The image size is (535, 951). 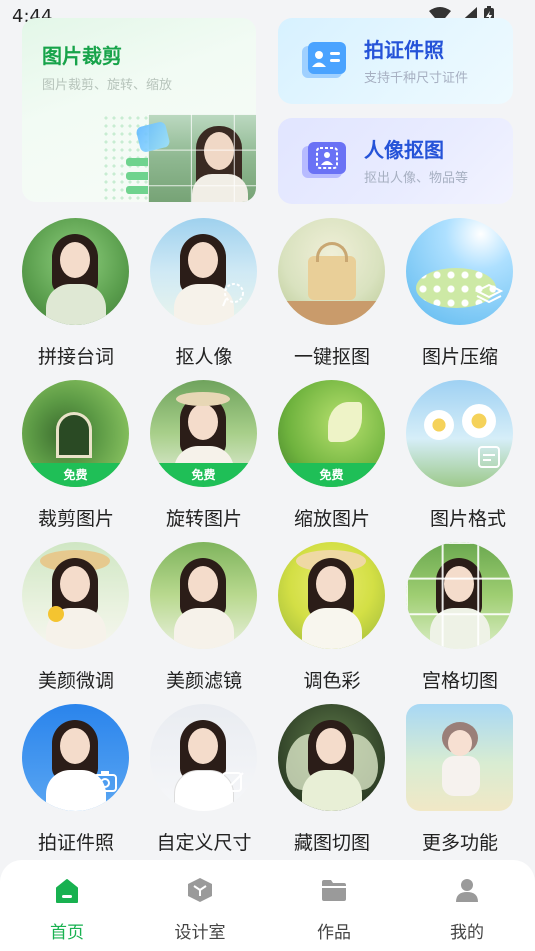 I want to click on nav-label: 作品, so click(x=334, y=933).